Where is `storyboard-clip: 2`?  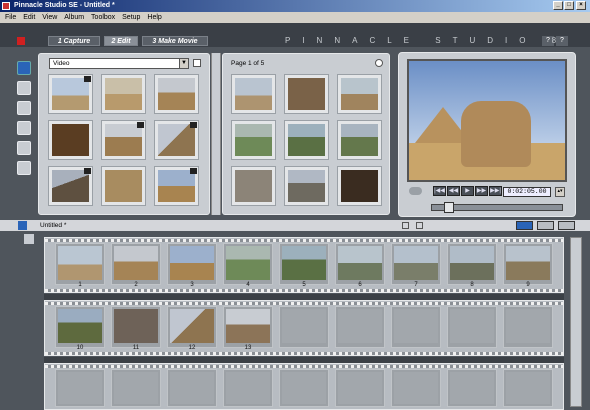 storyboard-clip: 2 is located at coordinates (136, 265).